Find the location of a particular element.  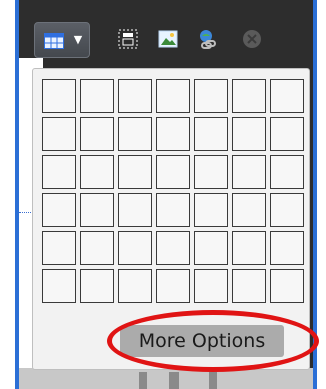

layout-icon is located at coordinates (128, 39).